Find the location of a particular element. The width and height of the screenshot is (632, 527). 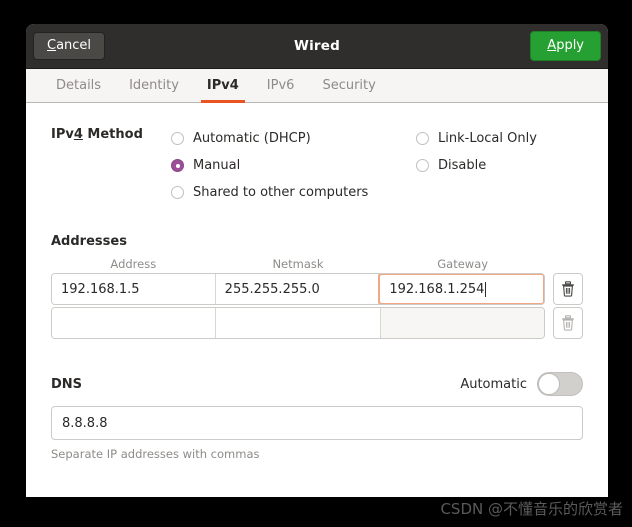

gateway-input-row1: 192.168.1.254 is located at coordinates (461, 289).